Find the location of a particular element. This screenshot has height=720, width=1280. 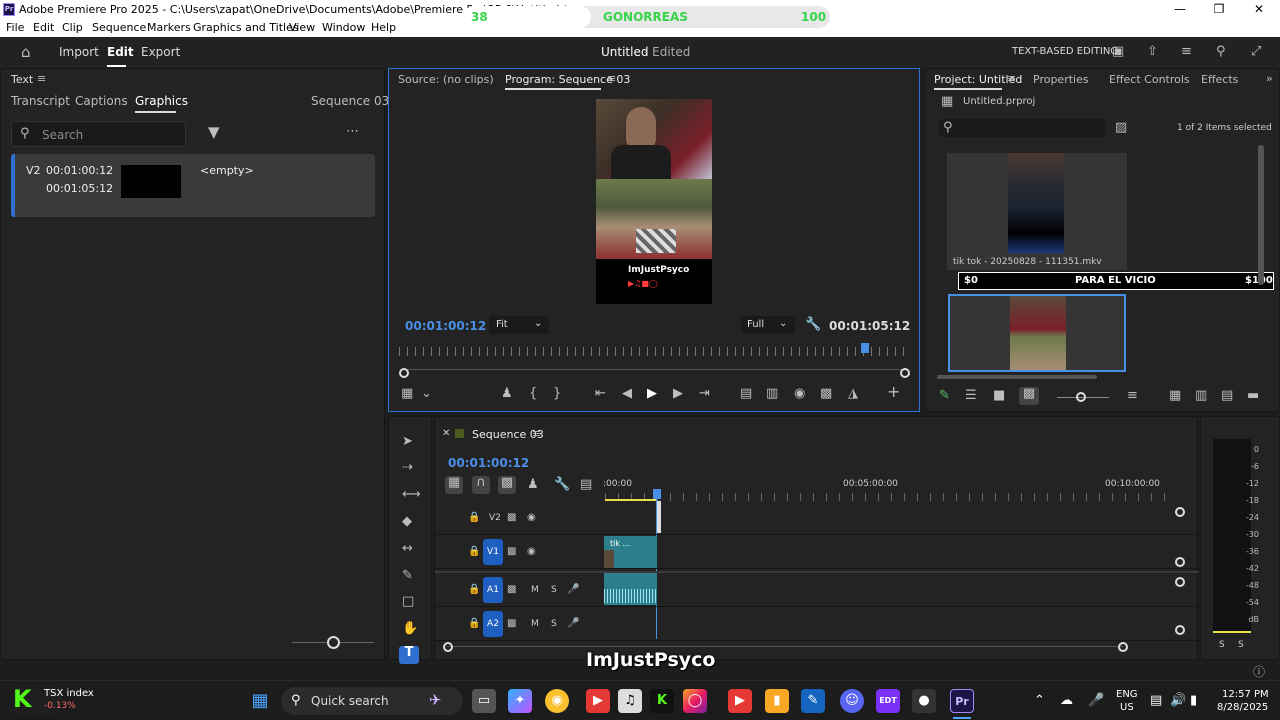

tab-graphics: Graphics is located at coordinates (161, 101).